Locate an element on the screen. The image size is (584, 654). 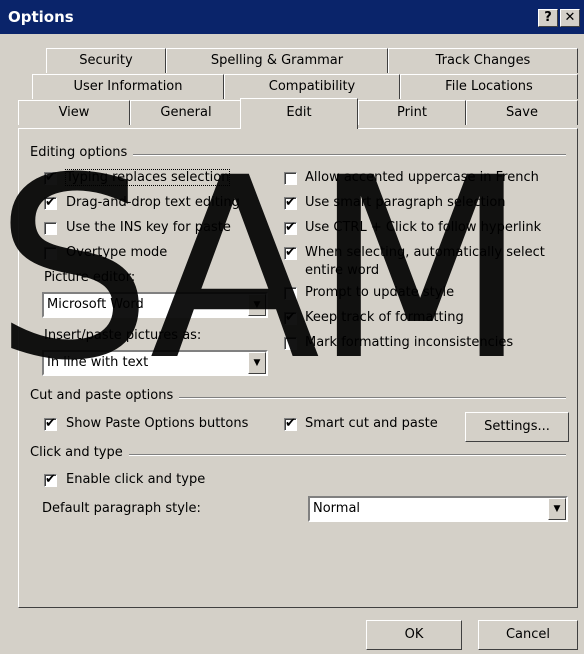
tab-track-changes: Track Changes is located at coordinates (483, 60).